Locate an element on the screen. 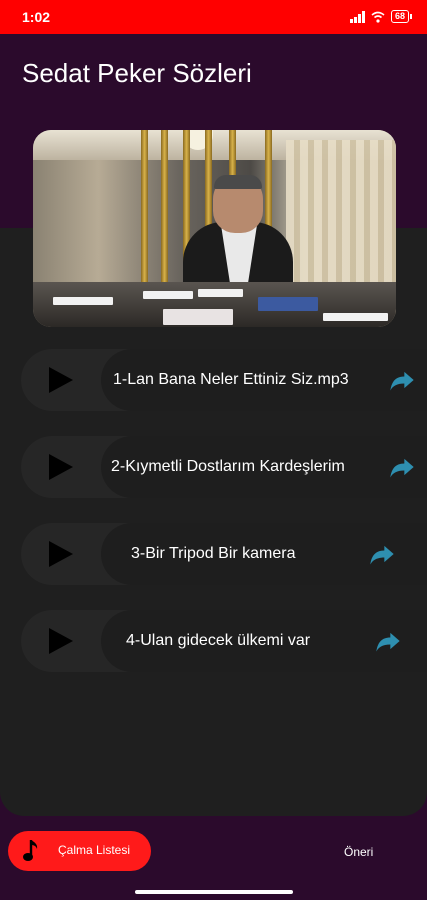  track-title: 3-Bir Tripod Bir kamera is located at coordinates (213, 554).